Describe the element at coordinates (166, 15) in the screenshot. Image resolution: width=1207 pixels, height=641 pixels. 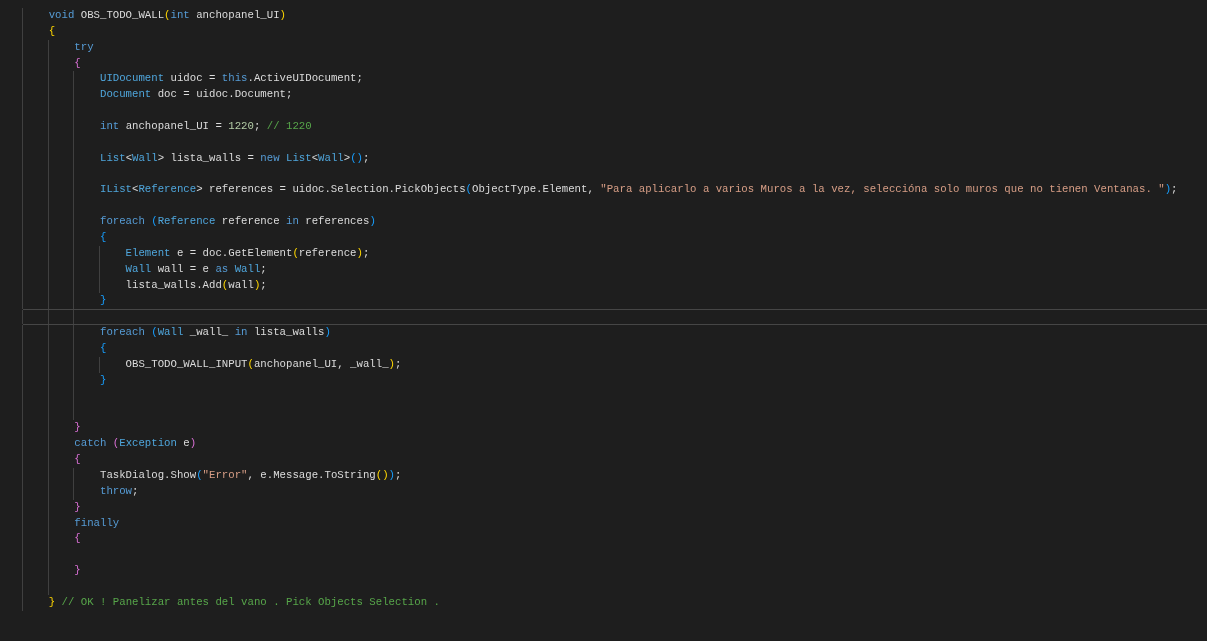
I see `code-line: void OBS_TODO_WALL(int anchopanel_UI)` at that location.